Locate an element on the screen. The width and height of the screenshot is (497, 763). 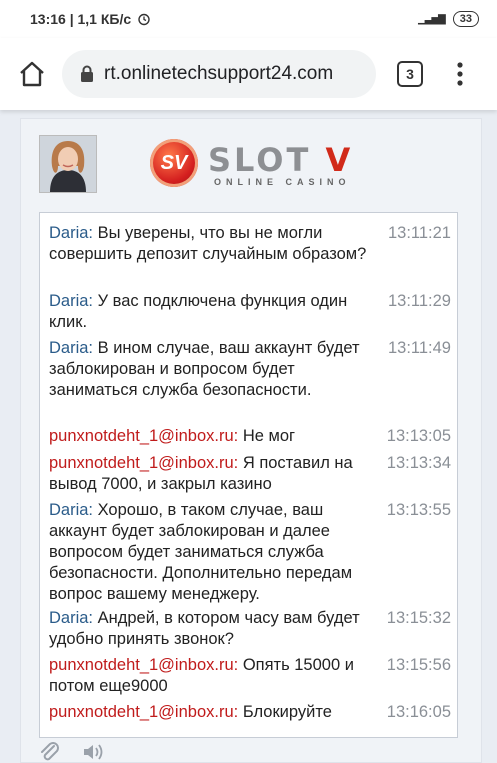
message: punxnotdeht_1@inbox.ru: Не мог 13:13:05 is located at coordinates (250, 436).